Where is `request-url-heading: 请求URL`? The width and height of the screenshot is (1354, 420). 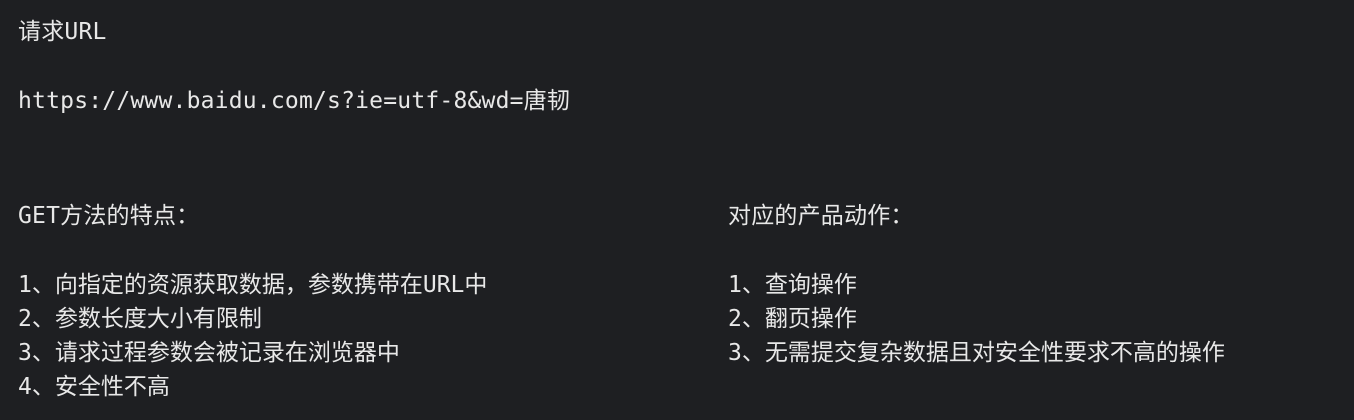 request-url-heading: 请求URL is located at coordinates (62, 32).